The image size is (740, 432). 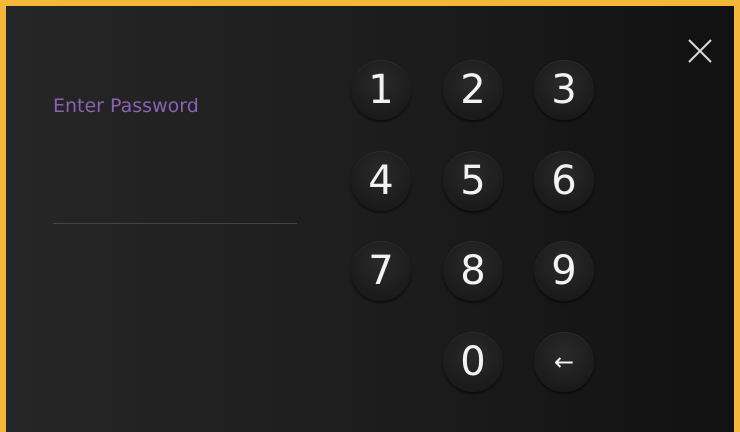 What do you see at coordinates (473, 90) in the screenshot?
I see `keypad-key-2: 2` at bounding box center [473, 90].